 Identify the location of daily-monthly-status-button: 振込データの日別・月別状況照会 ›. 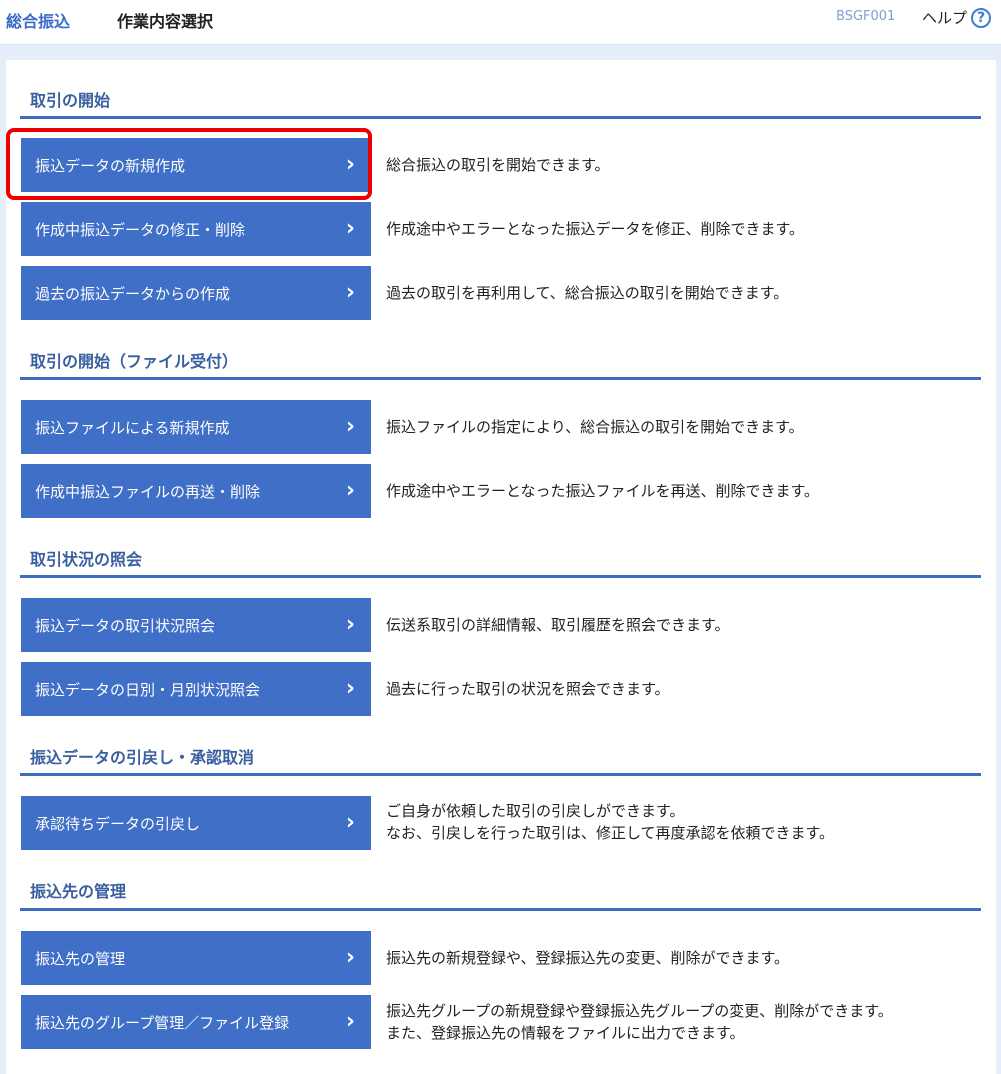
(196, 689).